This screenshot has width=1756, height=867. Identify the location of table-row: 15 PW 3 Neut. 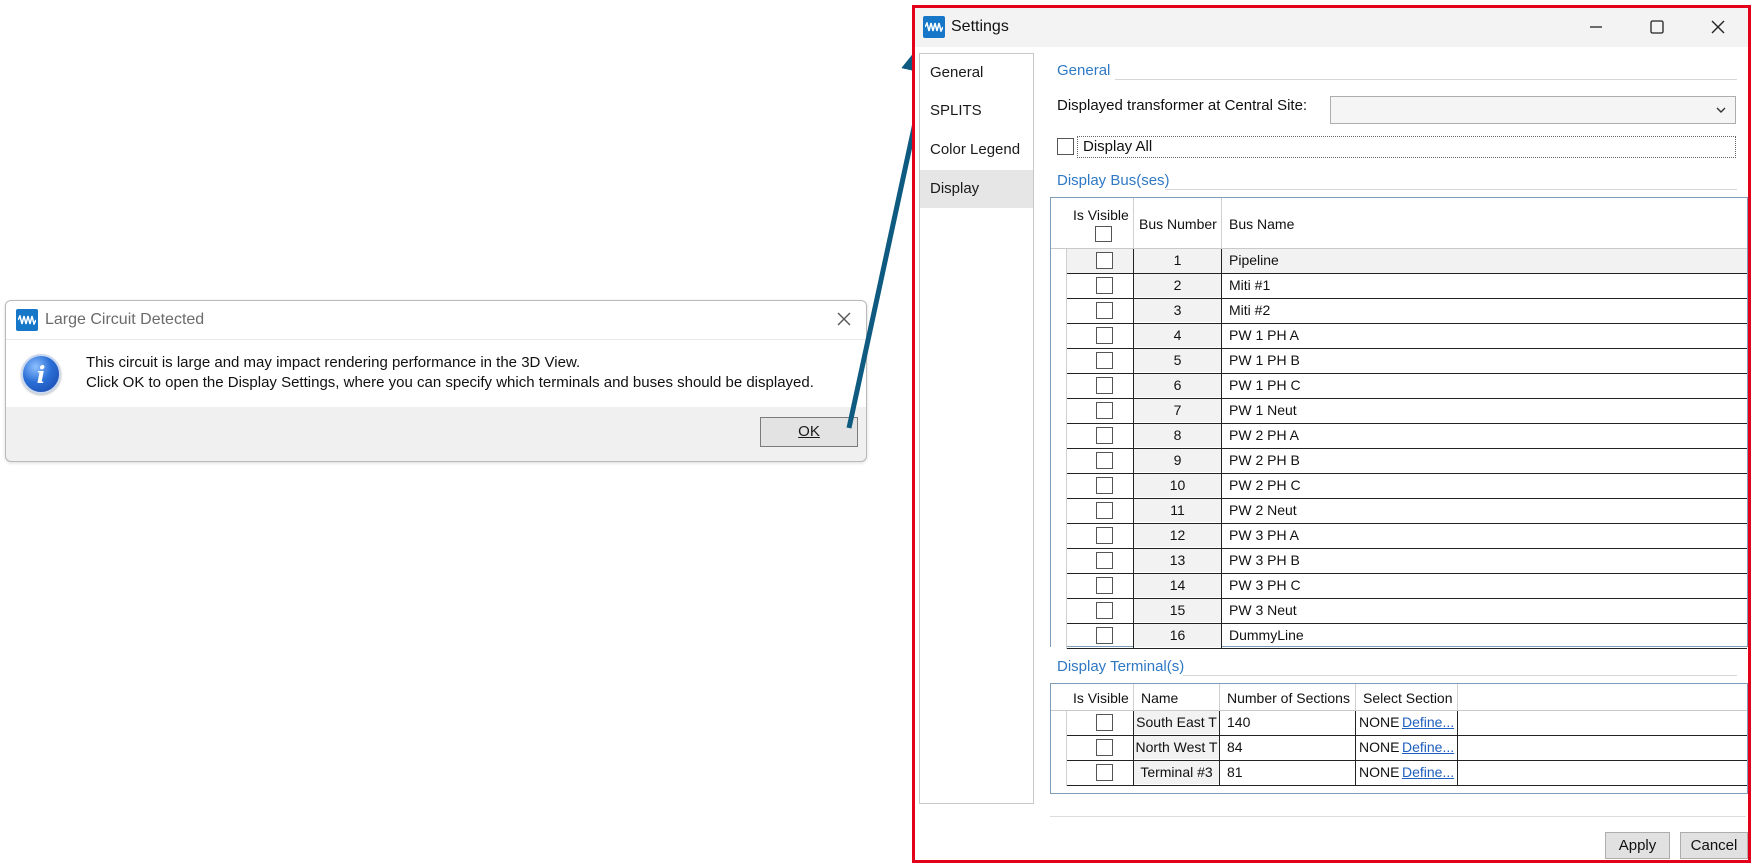
(1407, 611).